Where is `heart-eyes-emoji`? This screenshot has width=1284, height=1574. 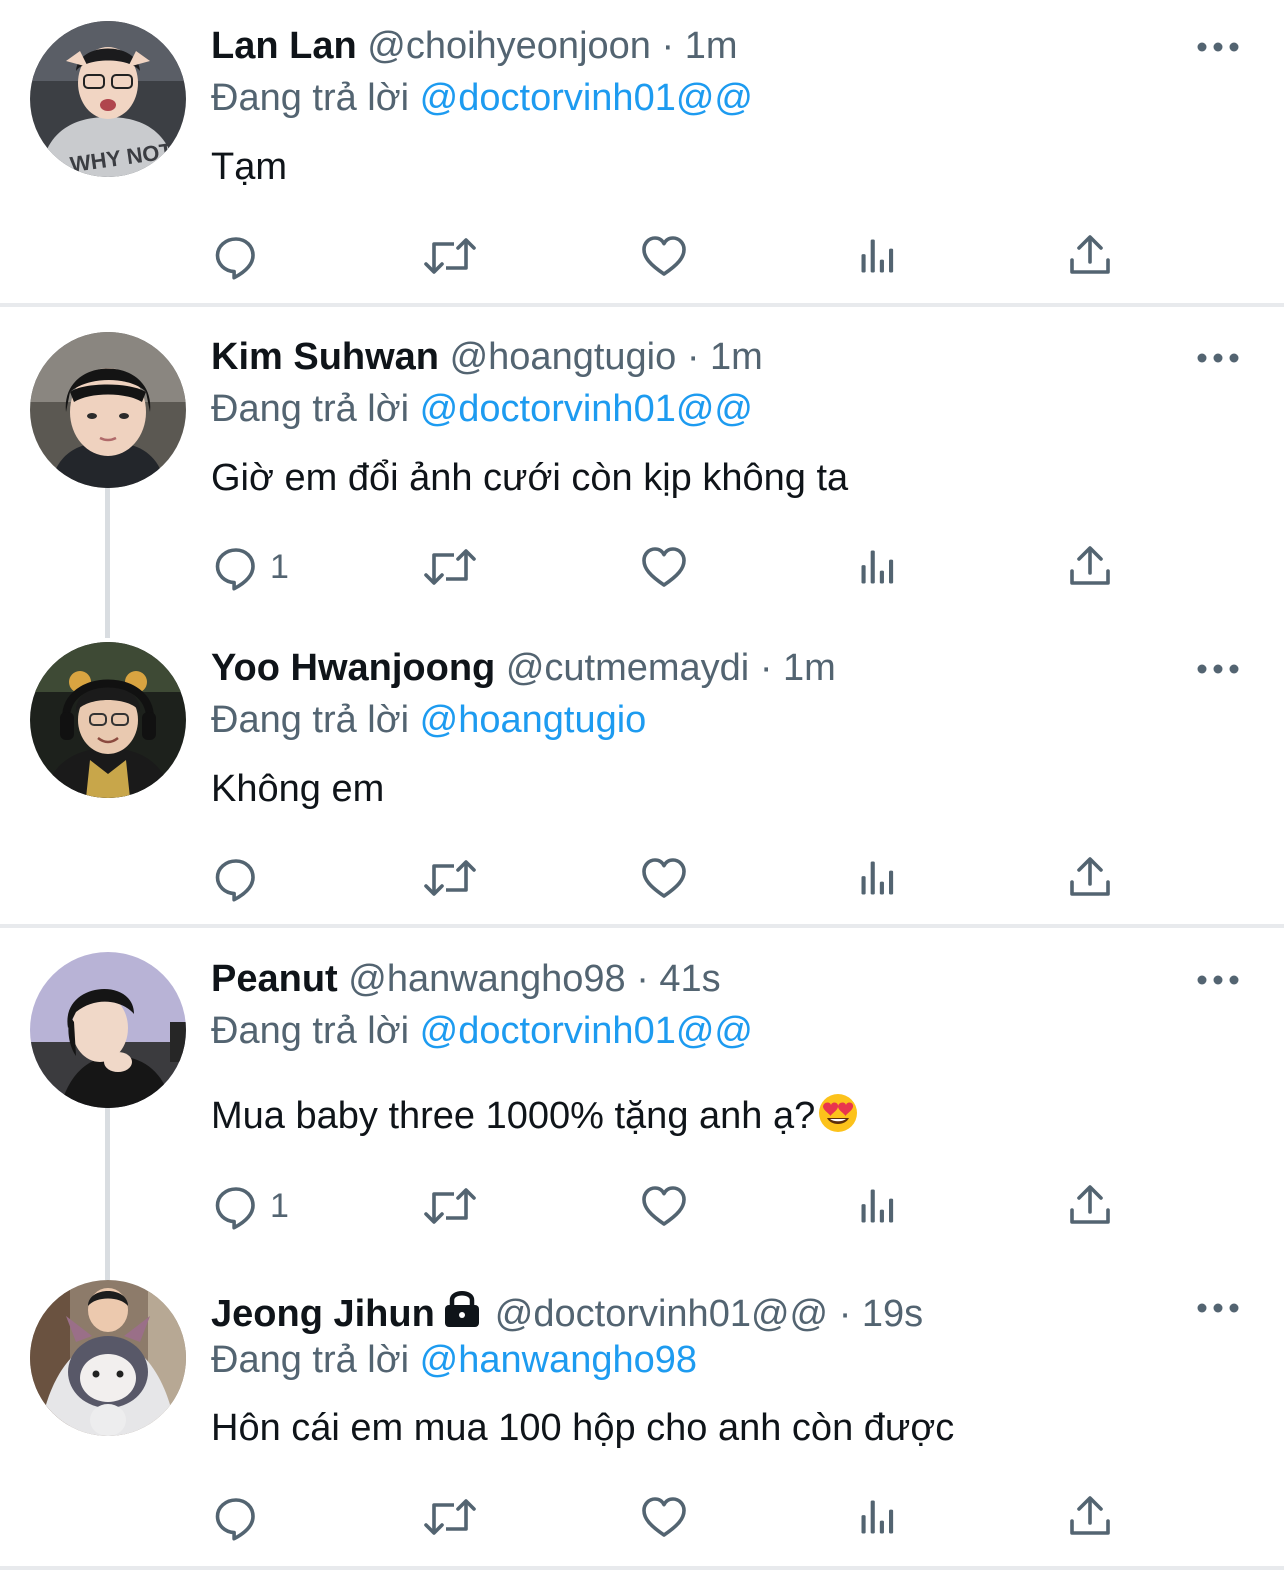
heart-eyes-emoji is located at coordinates (838, 1113).